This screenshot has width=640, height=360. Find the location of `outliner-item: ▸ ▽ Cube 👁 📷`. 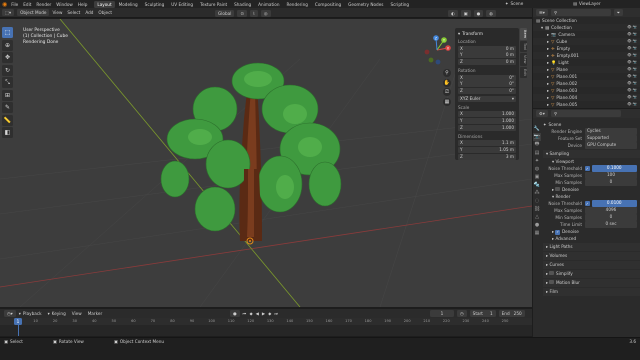

outliner-item: ▸ ▽ Cube 👁 📷 is located at coordinates (586, 41).